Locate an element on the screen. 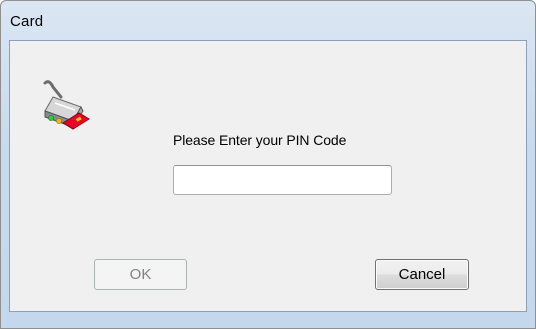  cancel-button: Cancel is located at coordinates (422, 274).